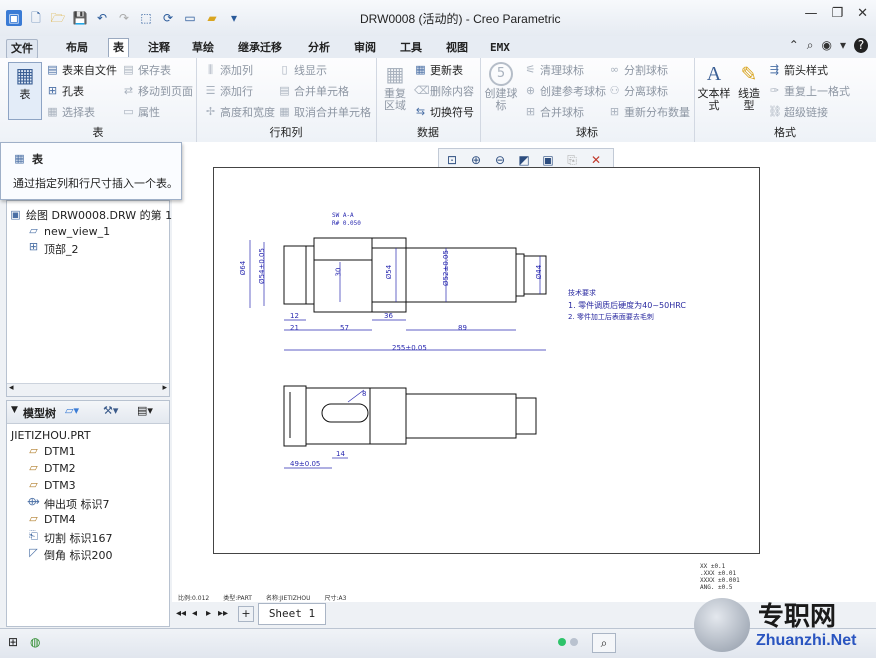 The height and width of the screenshot is (658, 876). I want to click on tree-item-top: ⊞ 顶部_2, so click(53, 249).